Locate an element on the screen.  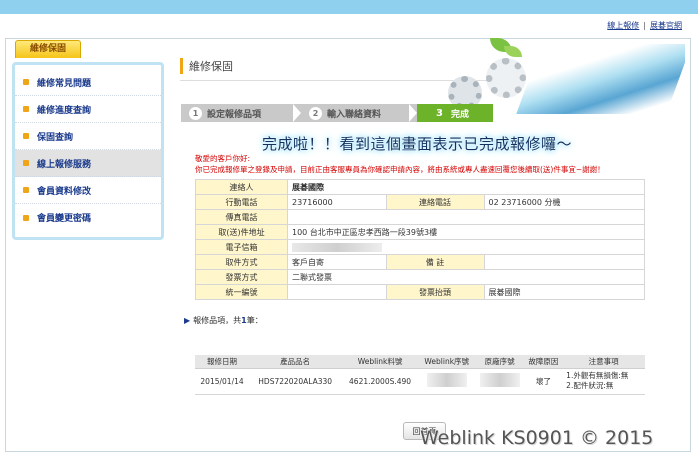
progress-steps: 1 設定報修品項 2 輸入聯絡資料 3 完成 is located at coordinates (337, 113).